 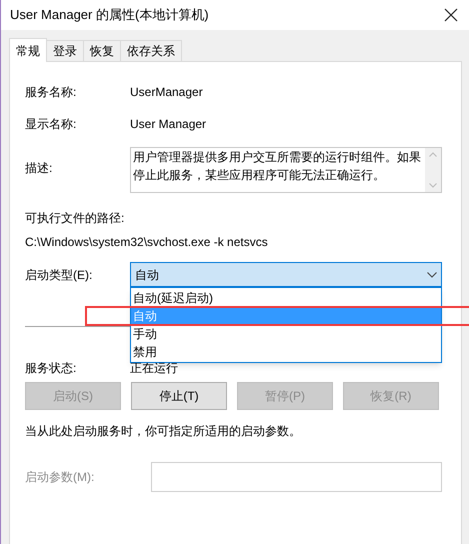 What do you see at coordinates (166, 92) in the screenshot?
I see `field-value: UserManager` at bounding box center [166, 92].